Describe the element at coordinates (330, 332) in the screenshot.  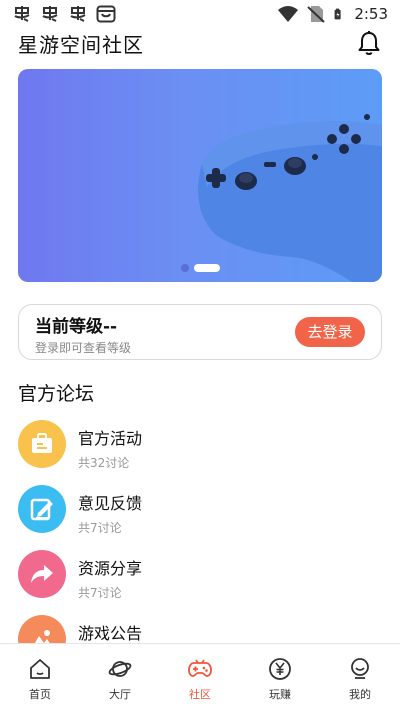
I see `login-button: 去登录` at that location.